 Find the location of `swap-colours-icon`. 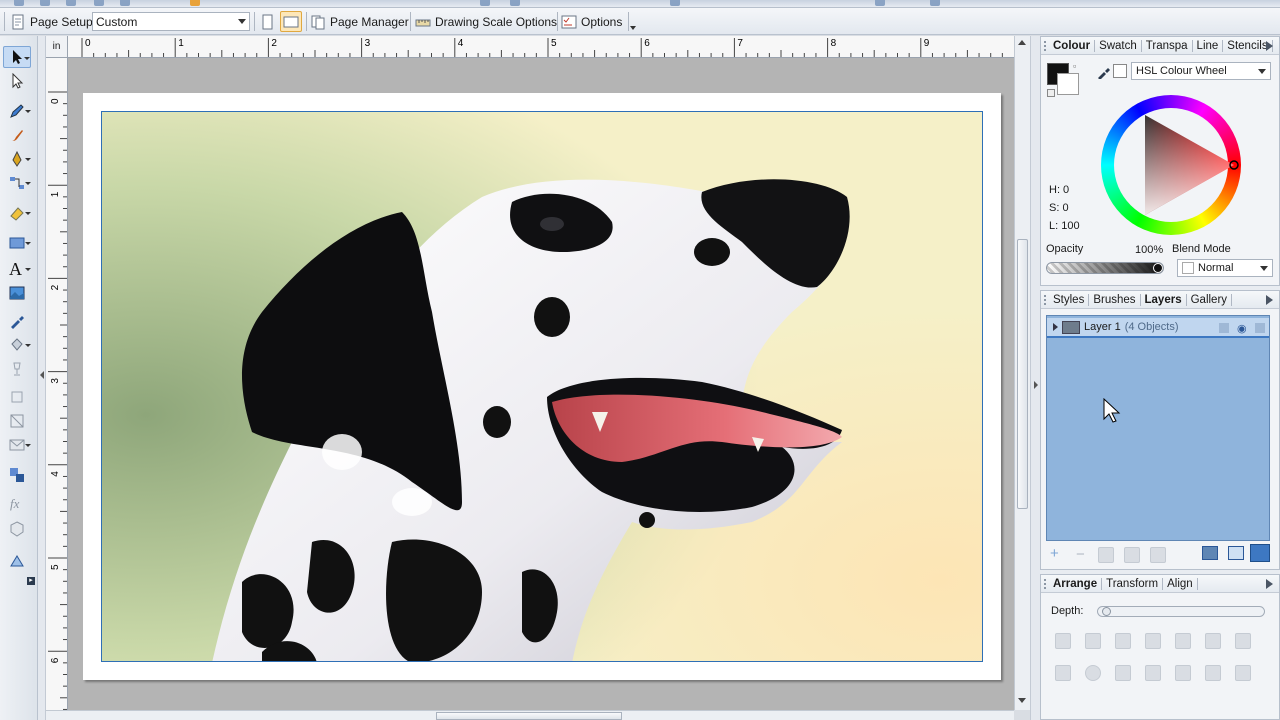

swap-colours-icon is located at coordinates (1051, 93).